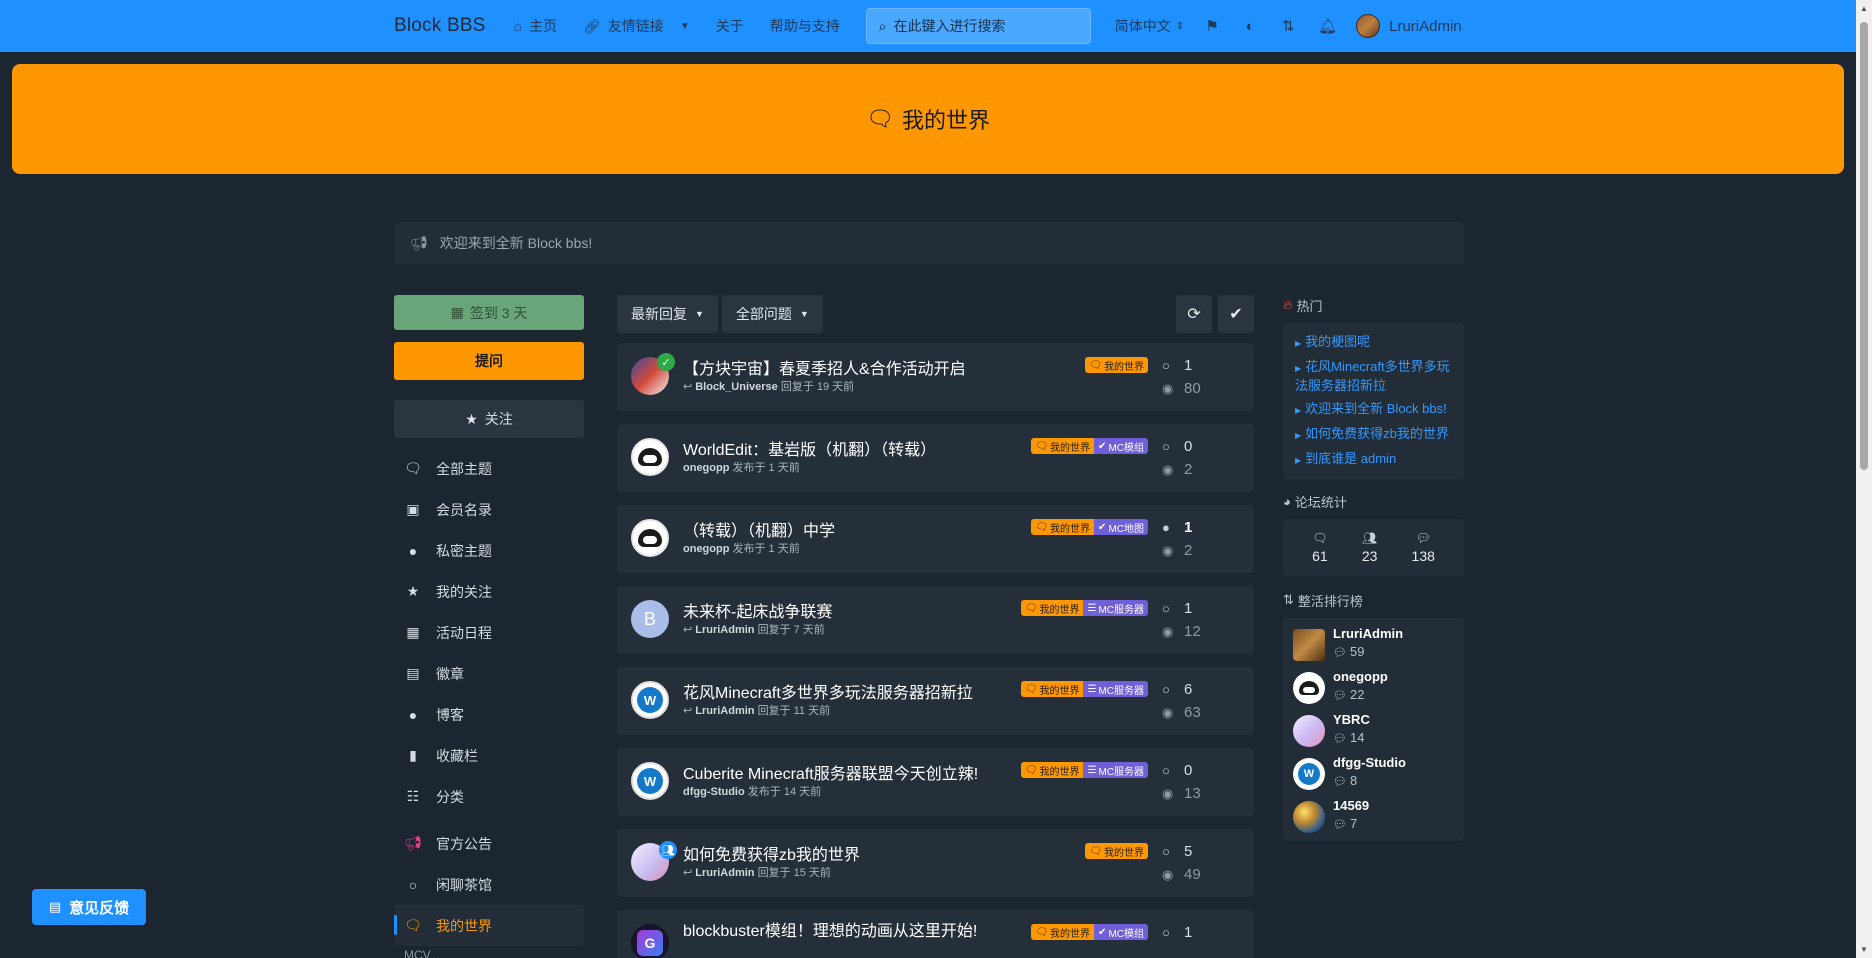 The width and height of the screenshot is (1872, 958). What do you see at coordinates (1373, 459) in the screenshot?
I see `hot-link: ▶ 到底谁是 admin` at bounding box center [1373, 459].